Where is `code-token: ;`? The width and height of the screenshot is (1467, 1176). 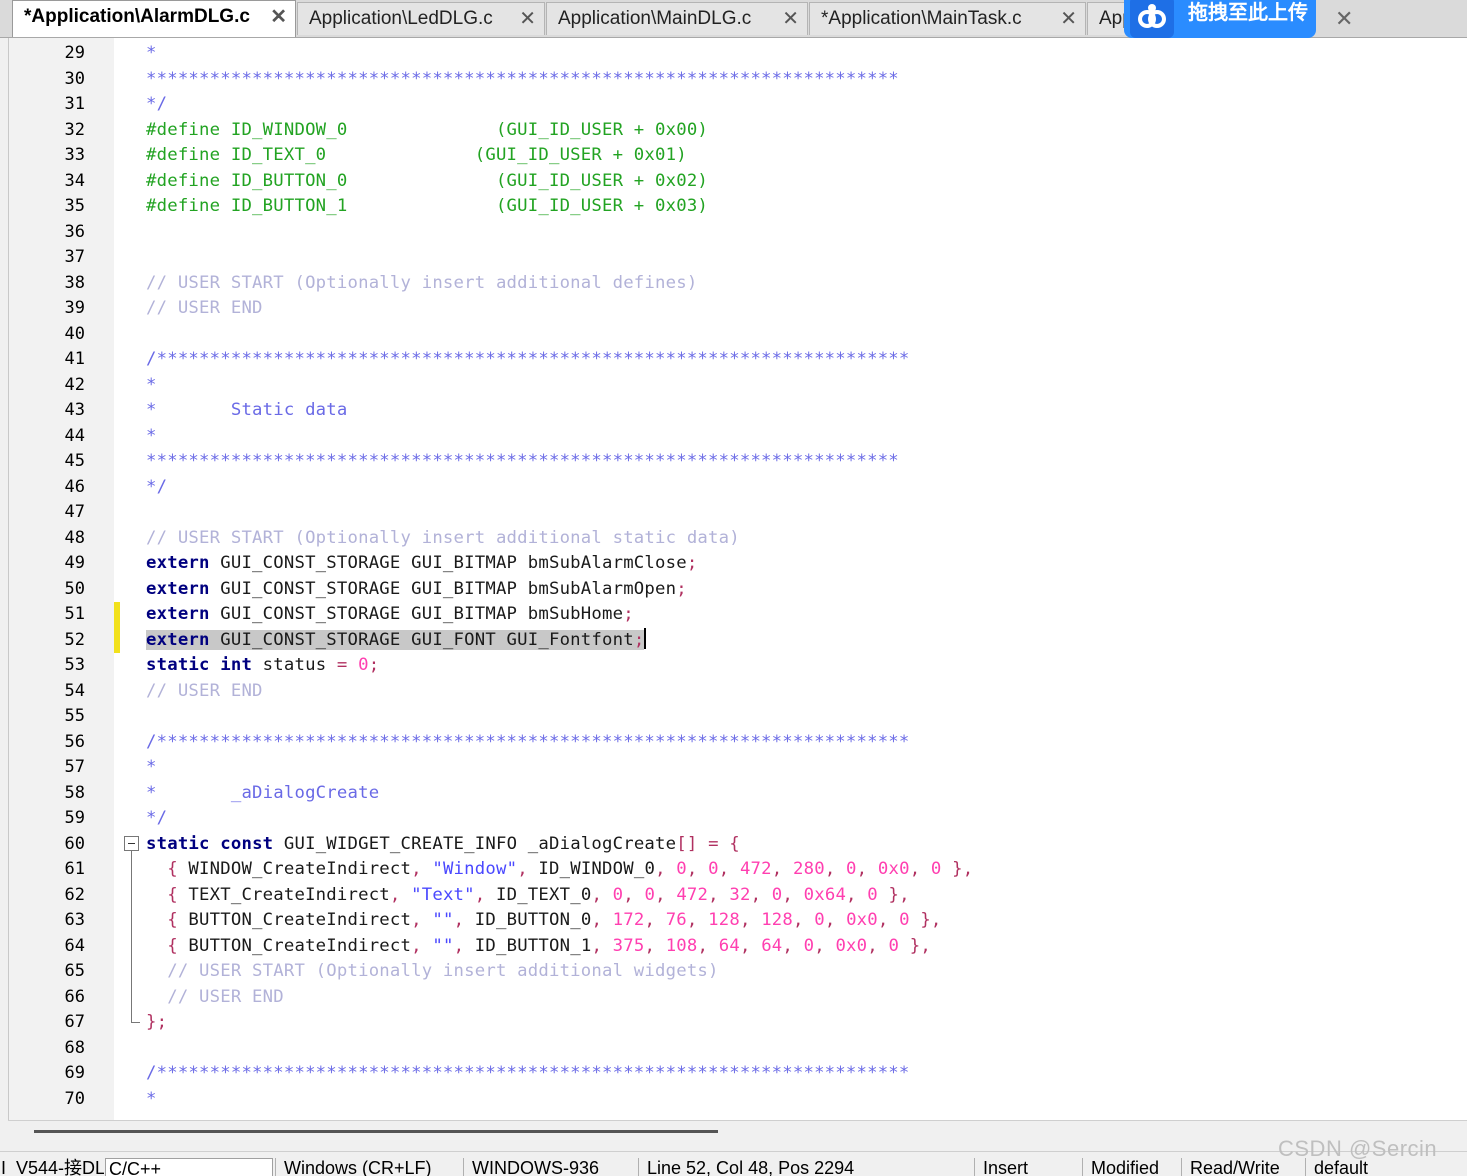
code-token: ; is located at coordinates (692, 563).